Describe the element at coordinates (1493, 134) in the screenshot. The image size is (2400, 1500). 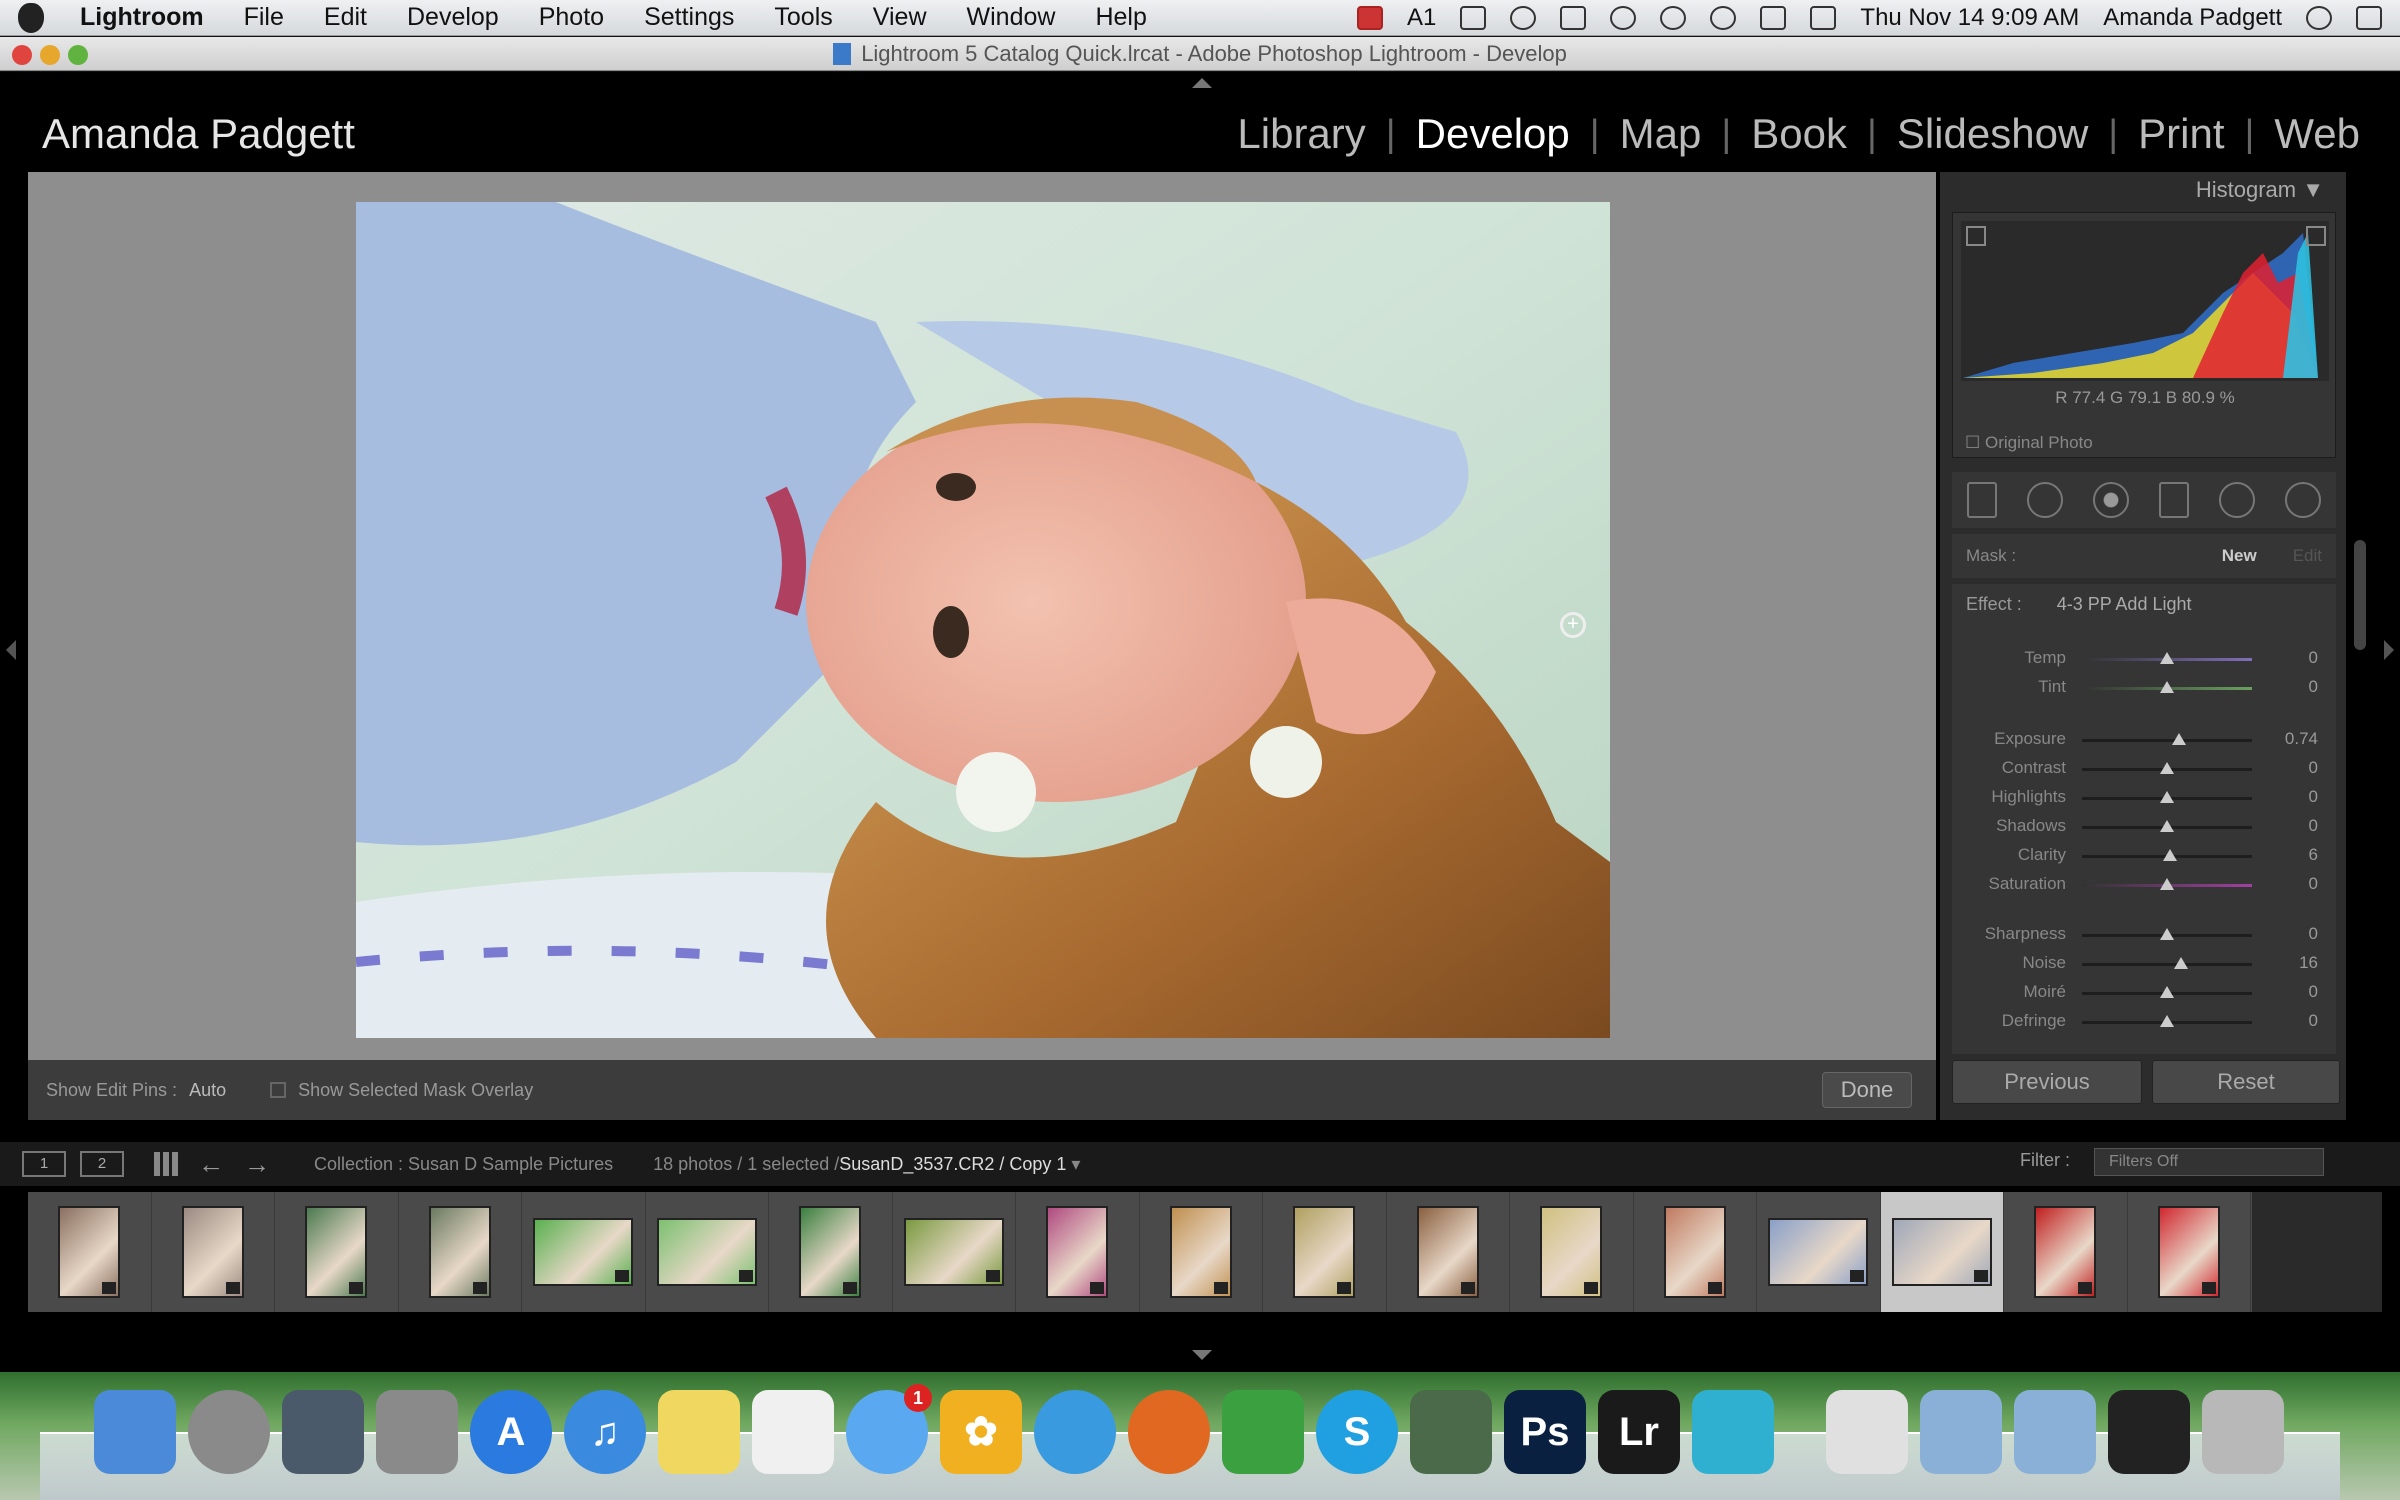
I see `module-develop: Develop` at that location.